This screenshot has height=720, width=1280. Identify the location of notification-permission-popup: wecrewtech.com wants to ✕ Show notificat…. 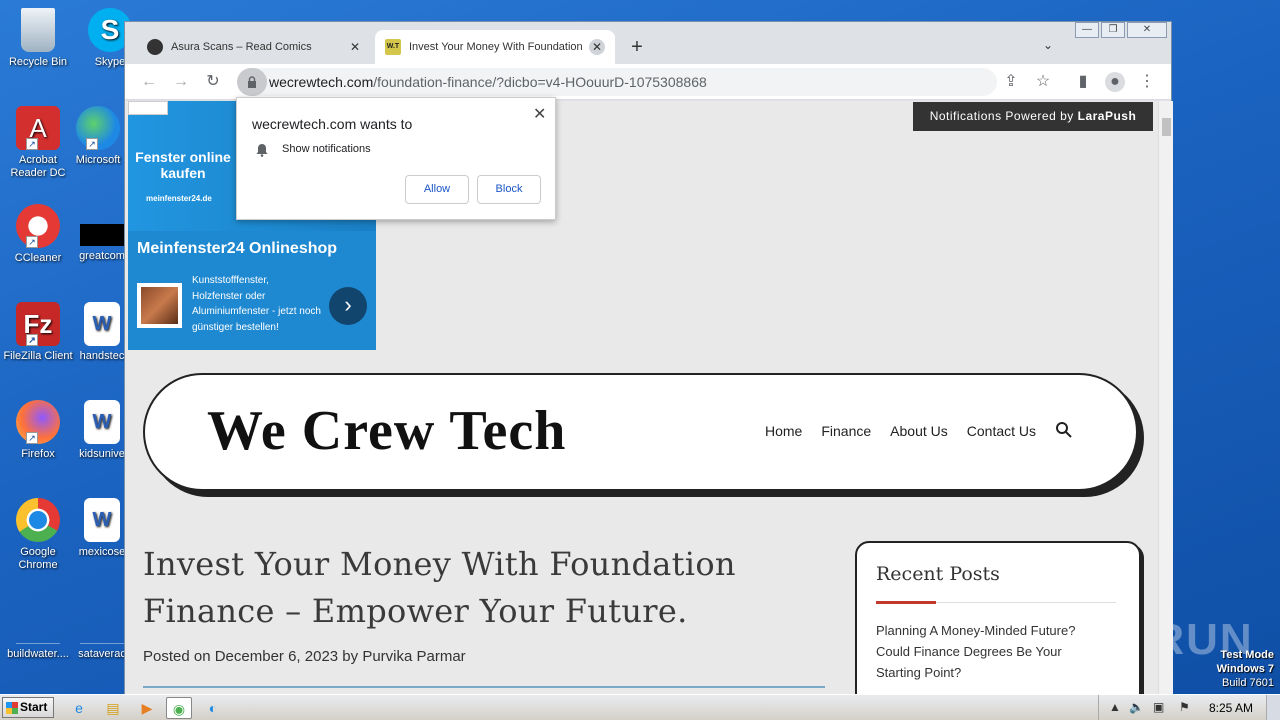
(396, 158).